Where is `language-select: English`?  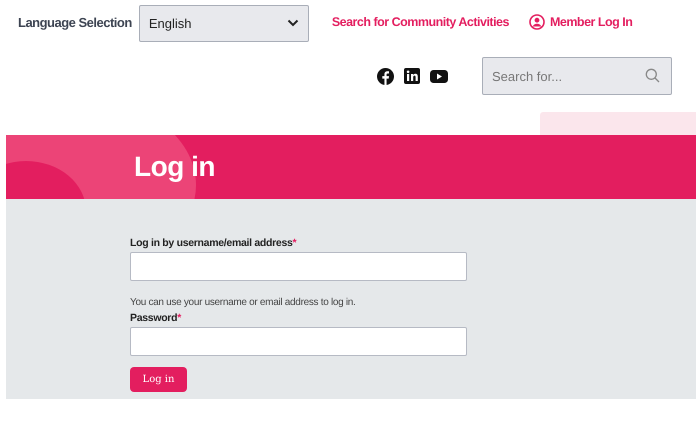 language-select: English is located at coordinates (223, 23).